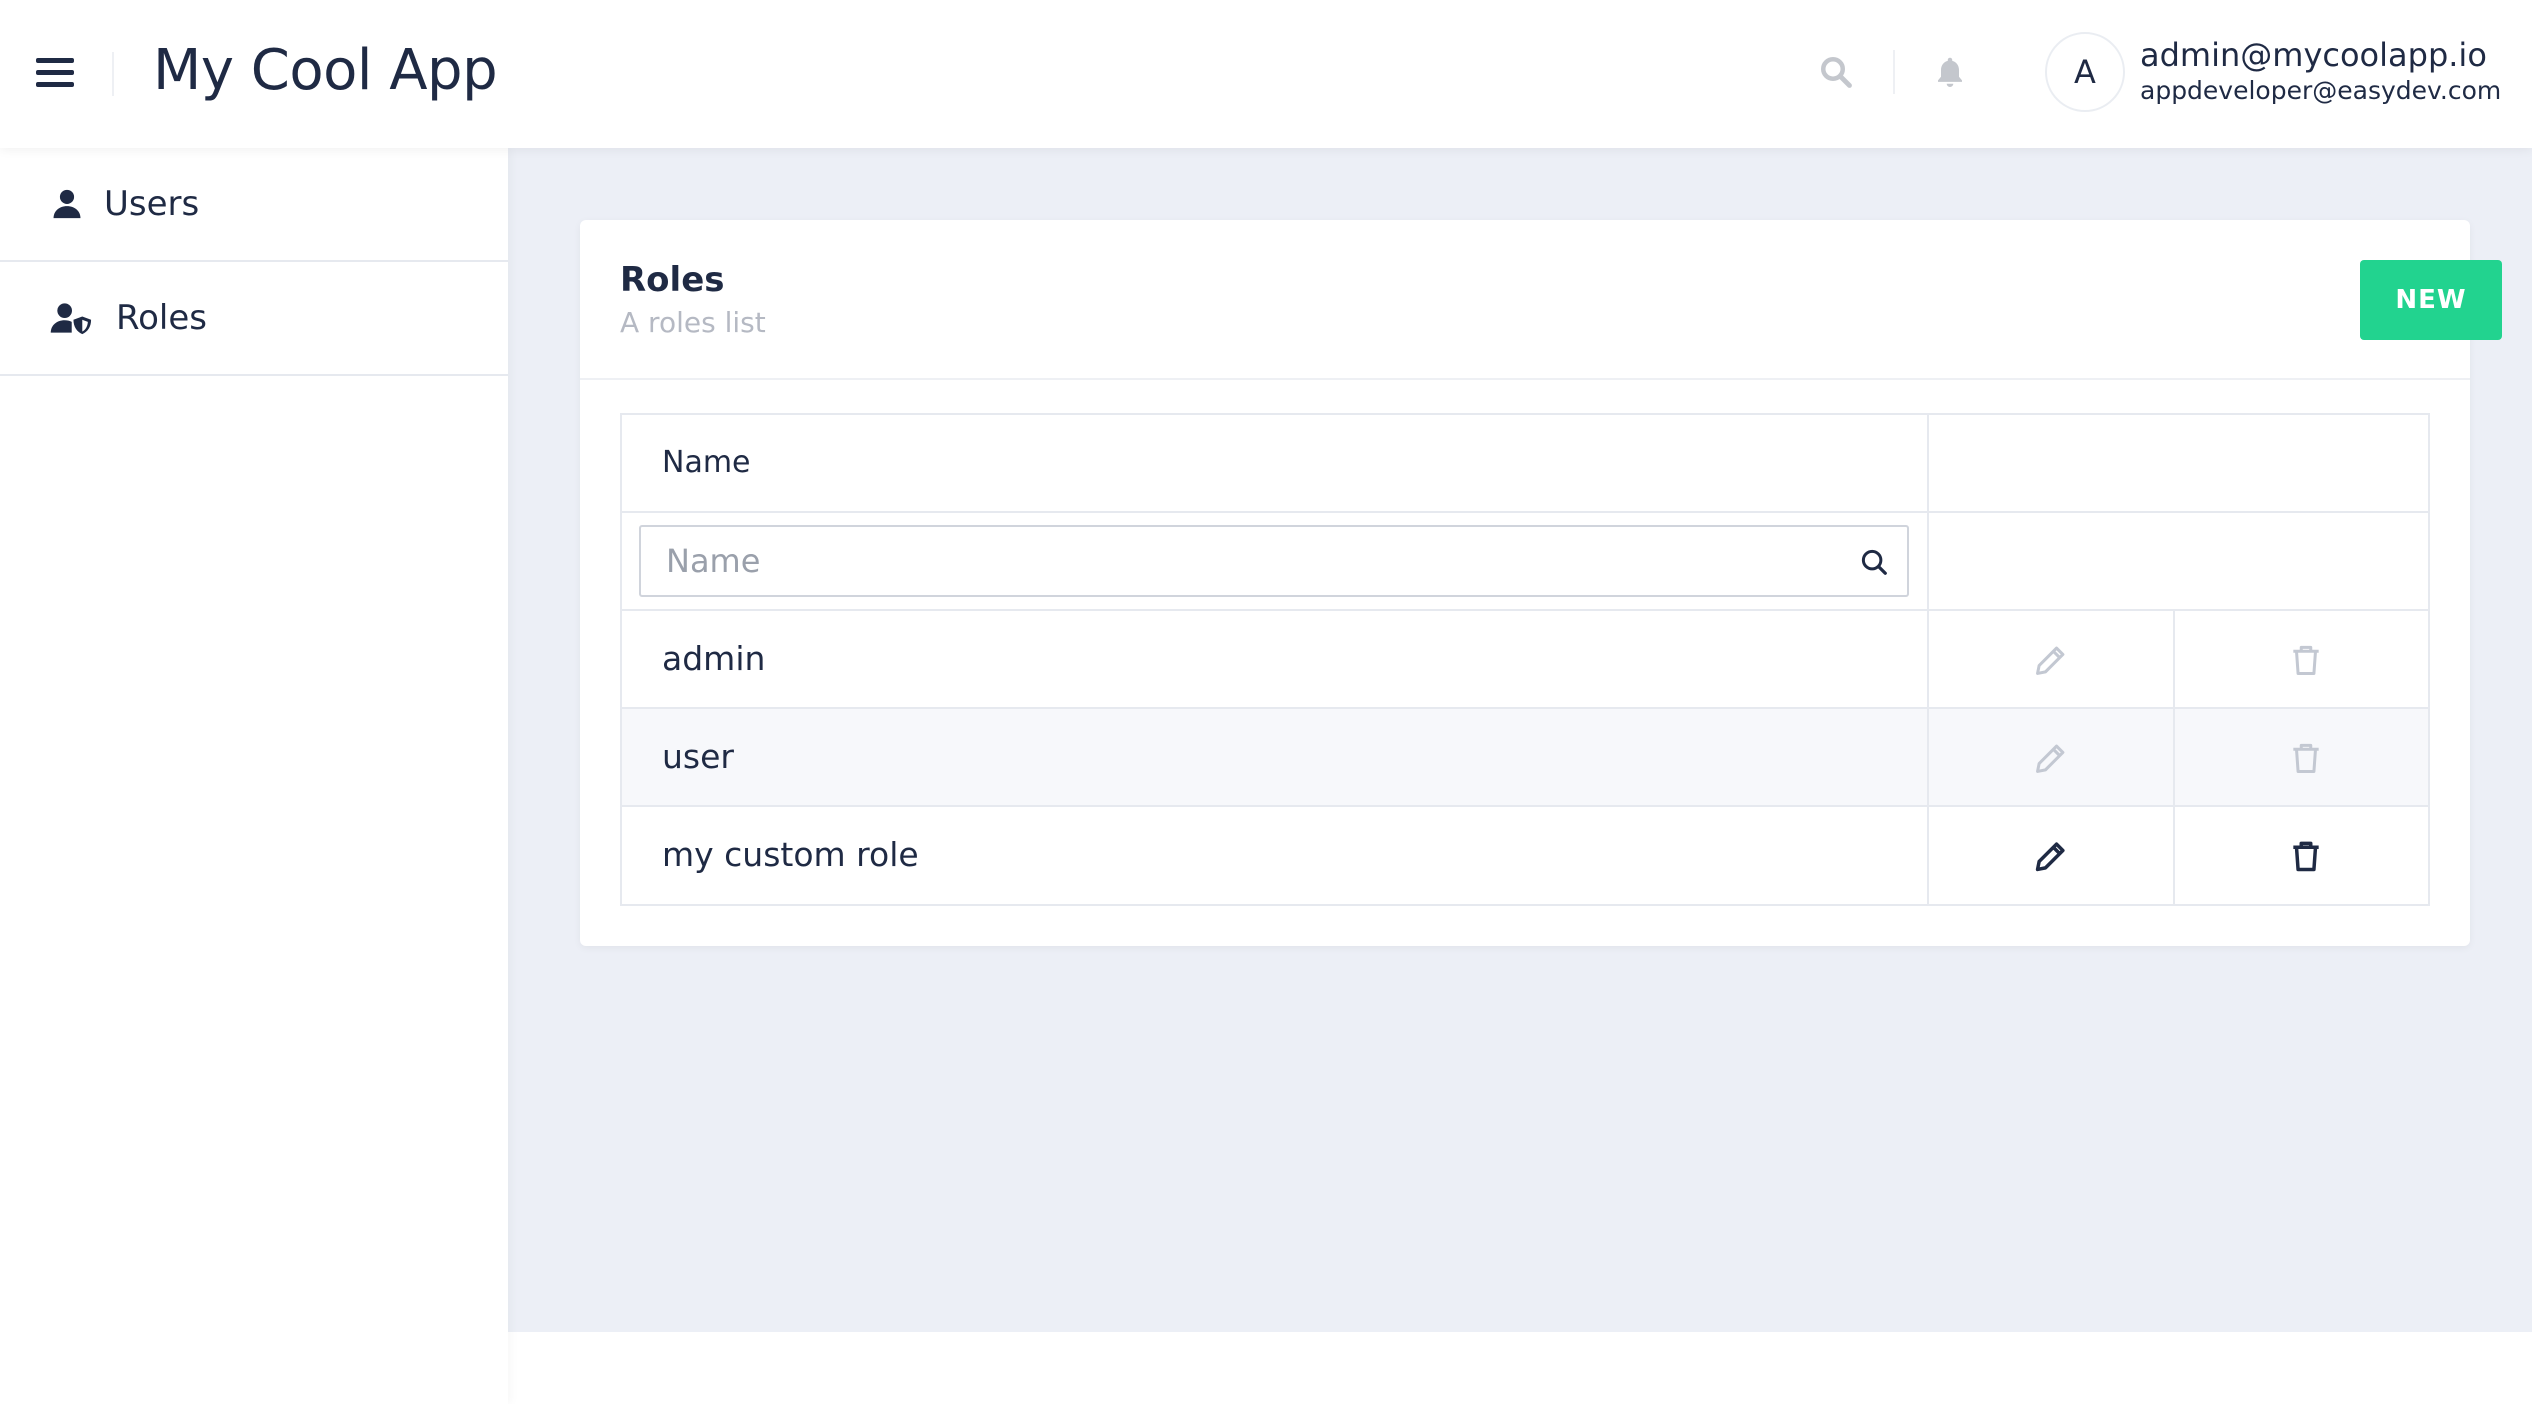  What do you see at coordinates (693, 322) in the screenshot?
I see `card-subtitle: A roles list` at bounding box center [693, 322].